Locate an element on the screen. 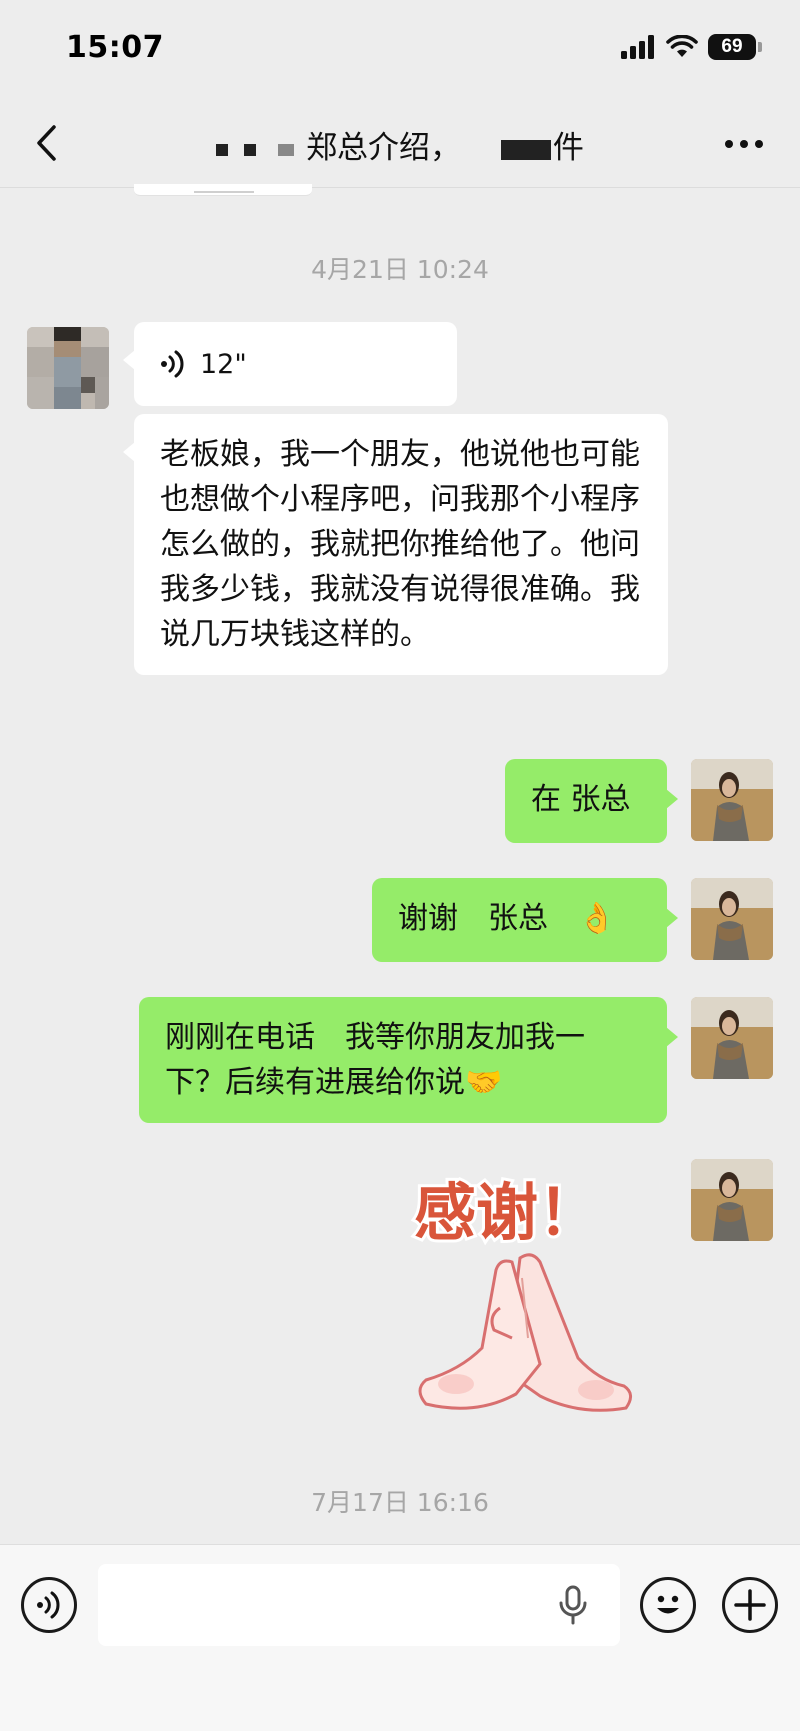 This screenshot has width=800, height=1731. microphone-button is located at coordinates (573, 1607).